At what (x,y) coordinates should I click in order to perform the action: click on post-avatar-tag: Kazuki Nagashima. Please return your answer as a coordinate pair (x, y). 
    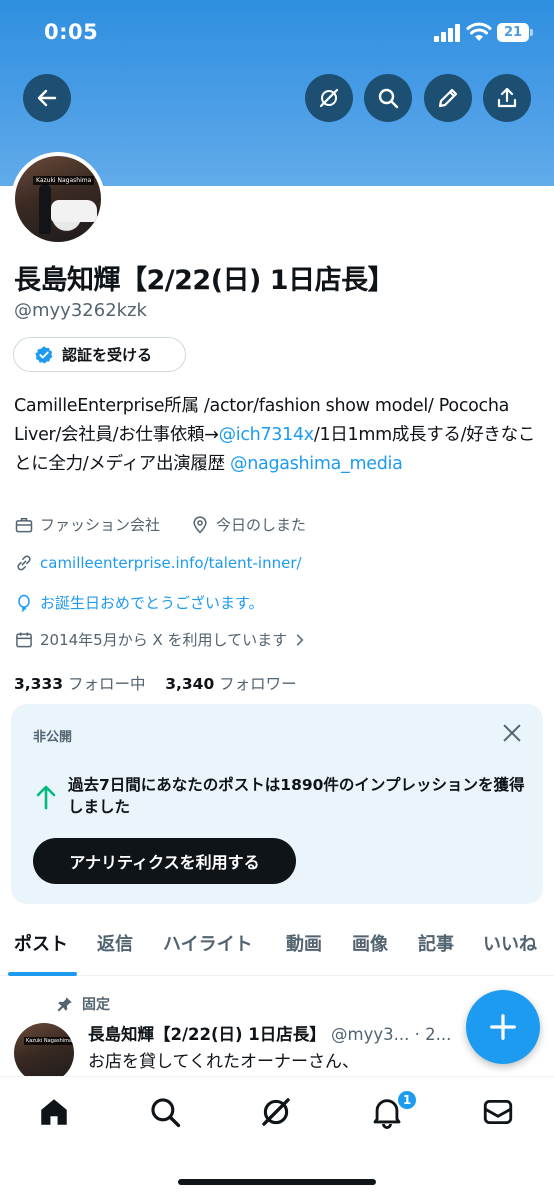
    Looking at the image, I should click on (49, 1041).